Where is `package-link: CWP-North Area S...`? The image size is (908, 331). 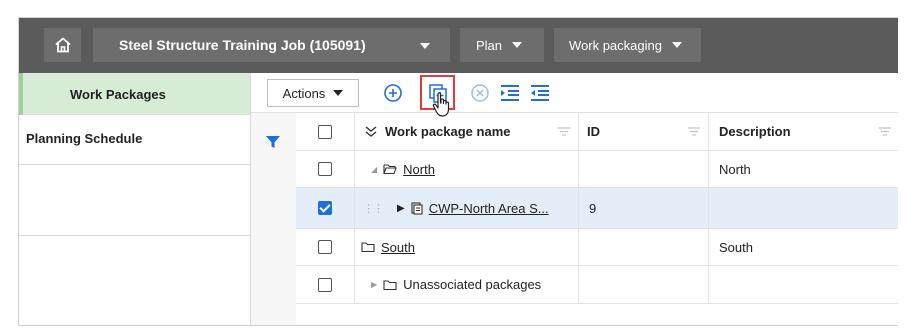
package-link: CWP-North Area S... is located at coordinates (489, 208).